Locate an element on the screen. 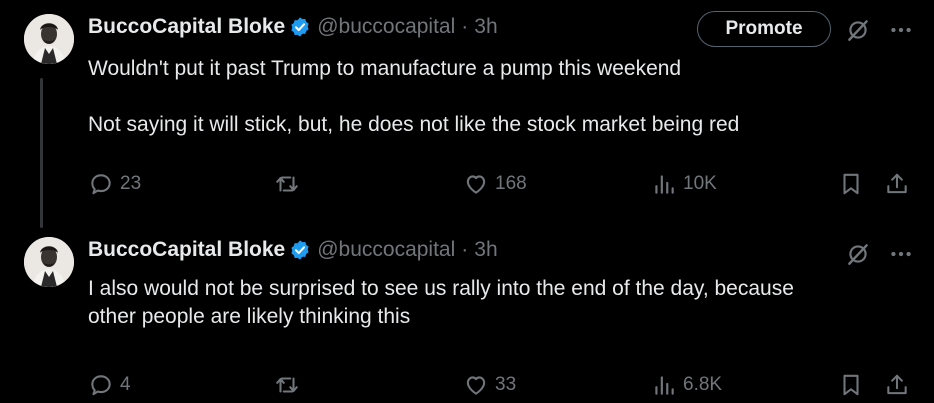 This screenshot has height=403, width=934. reply-count: 23 is located at coordinates (131, 183).